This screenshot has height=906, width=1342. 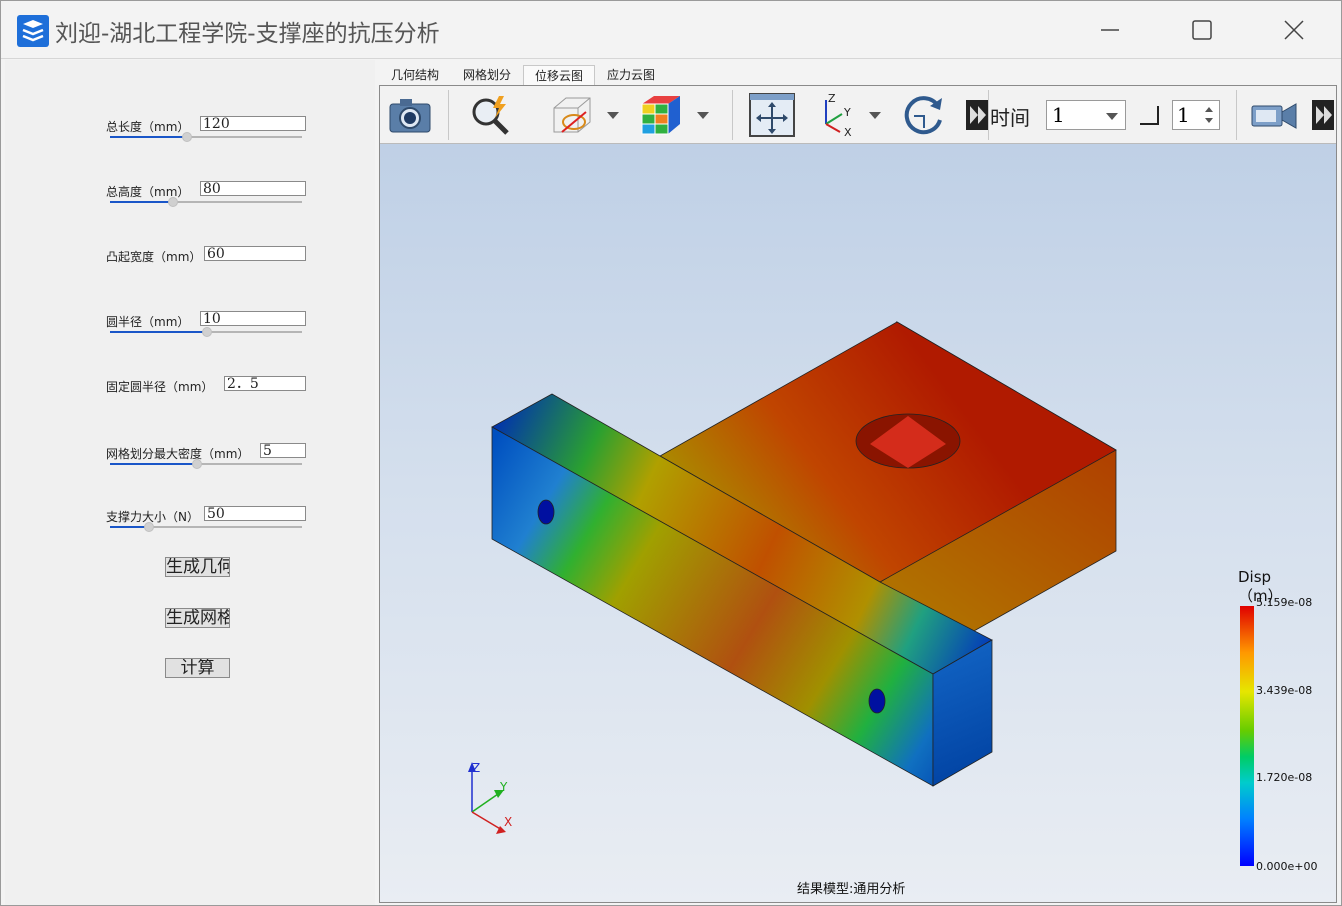 I want to click on y-axis-label: Y, so click(x=503, y=787).